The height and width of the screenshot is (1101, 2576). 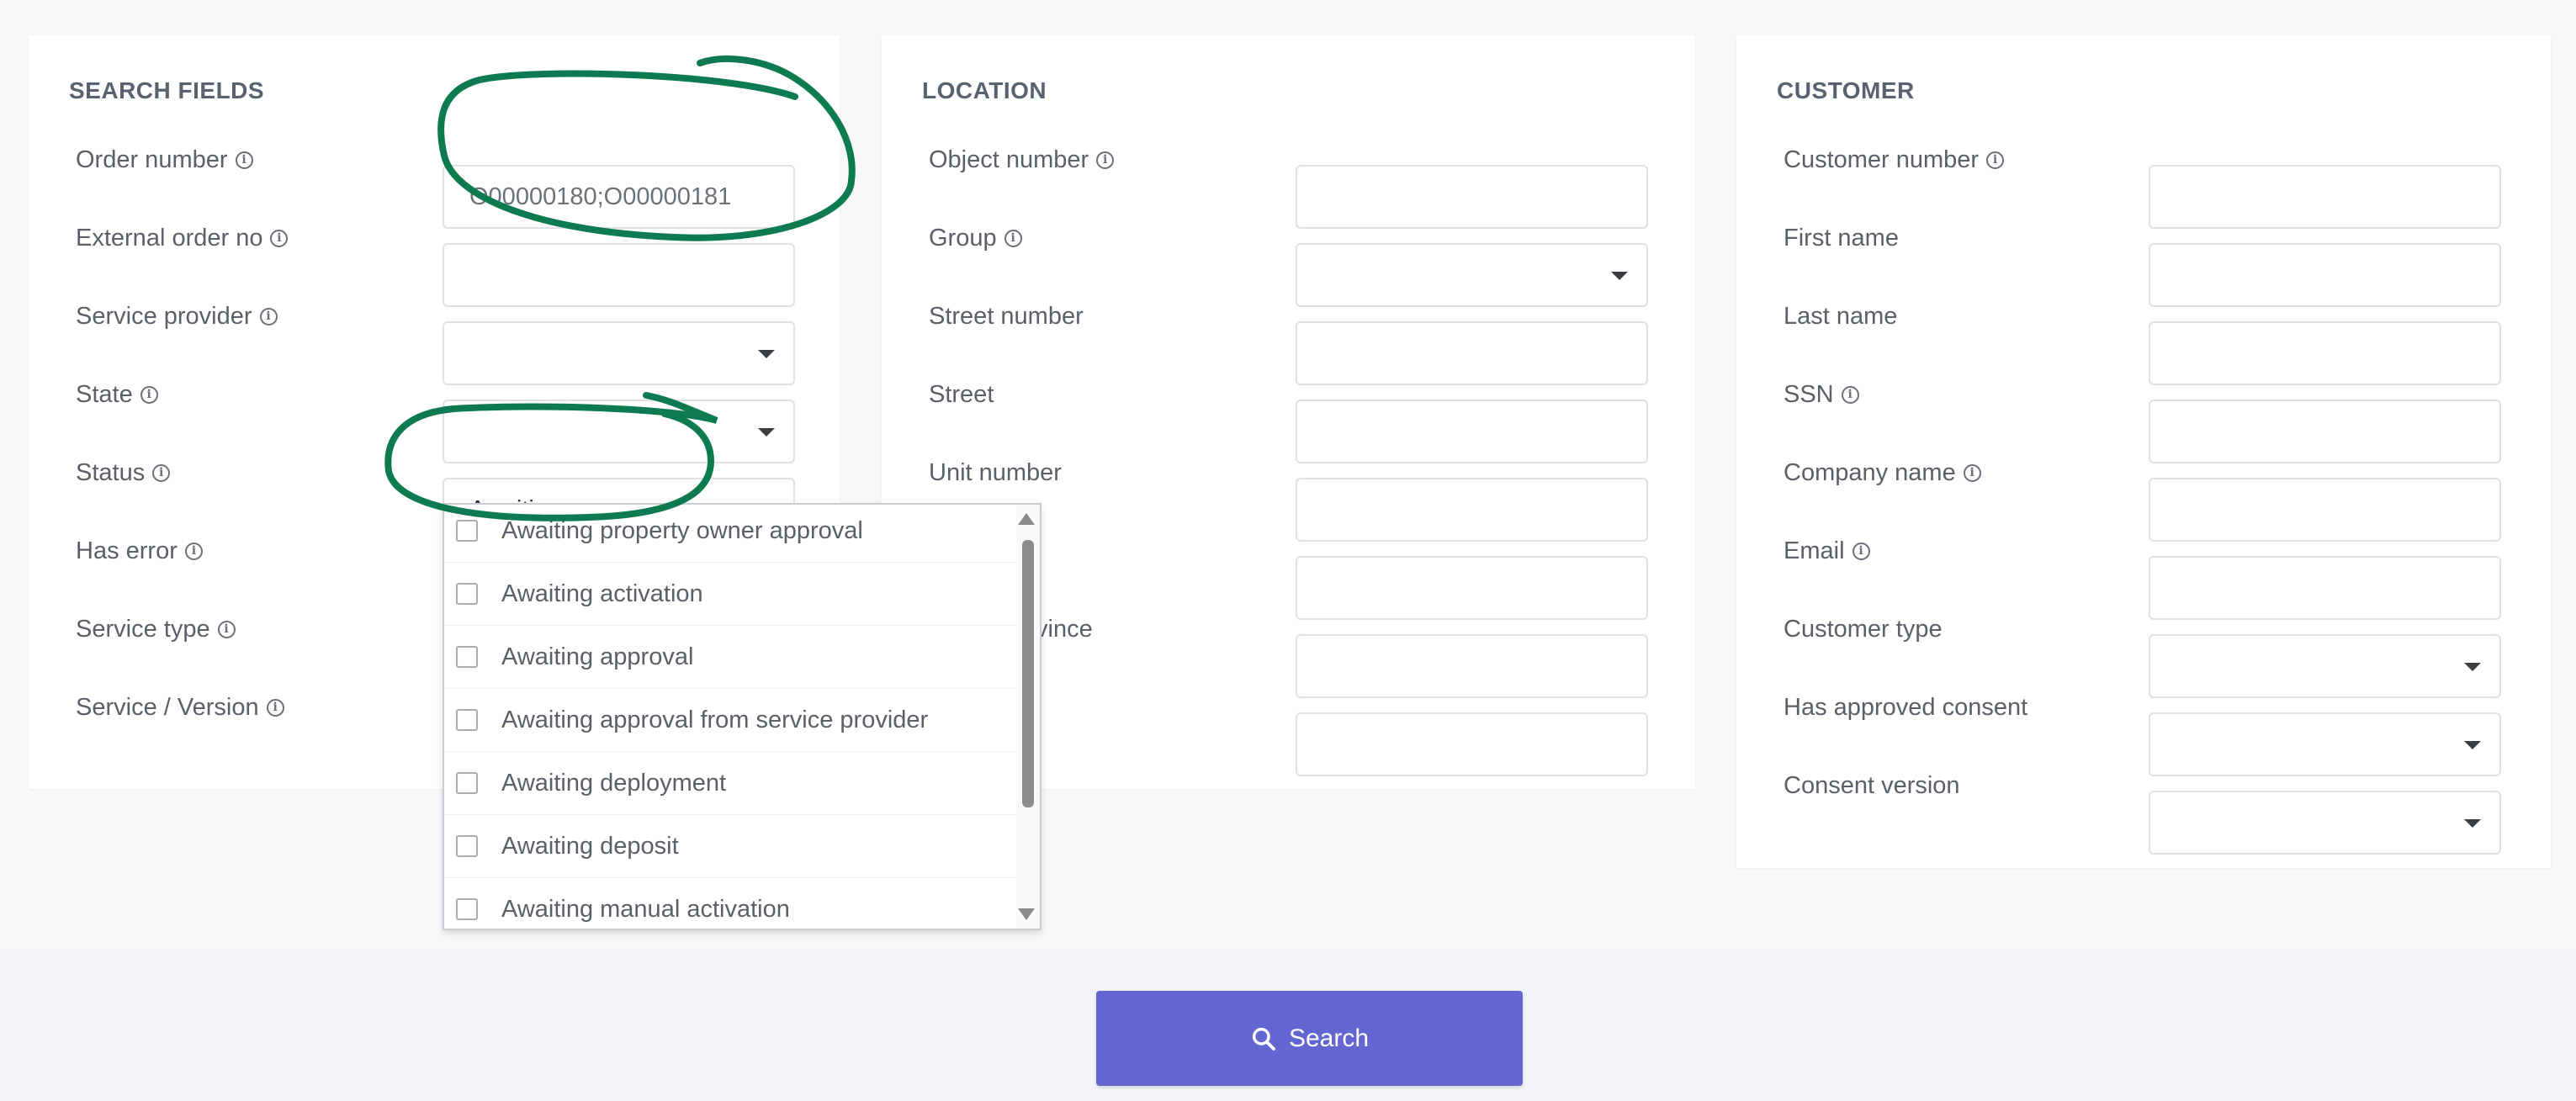 I want to click on state-label: State, so click(x=104, y=394).